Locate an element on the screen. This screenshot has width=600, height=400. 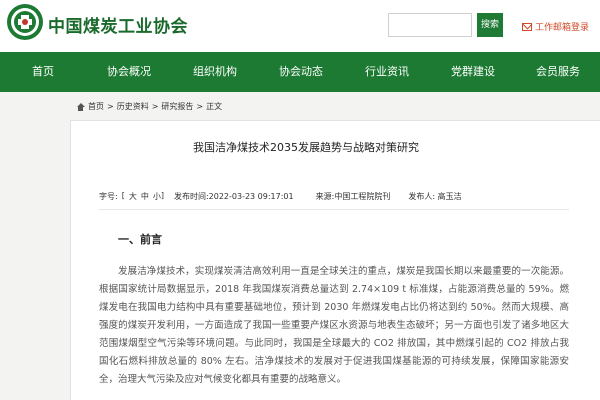
nav-item-about: 协会概况 is located at coordinates (129, 72).